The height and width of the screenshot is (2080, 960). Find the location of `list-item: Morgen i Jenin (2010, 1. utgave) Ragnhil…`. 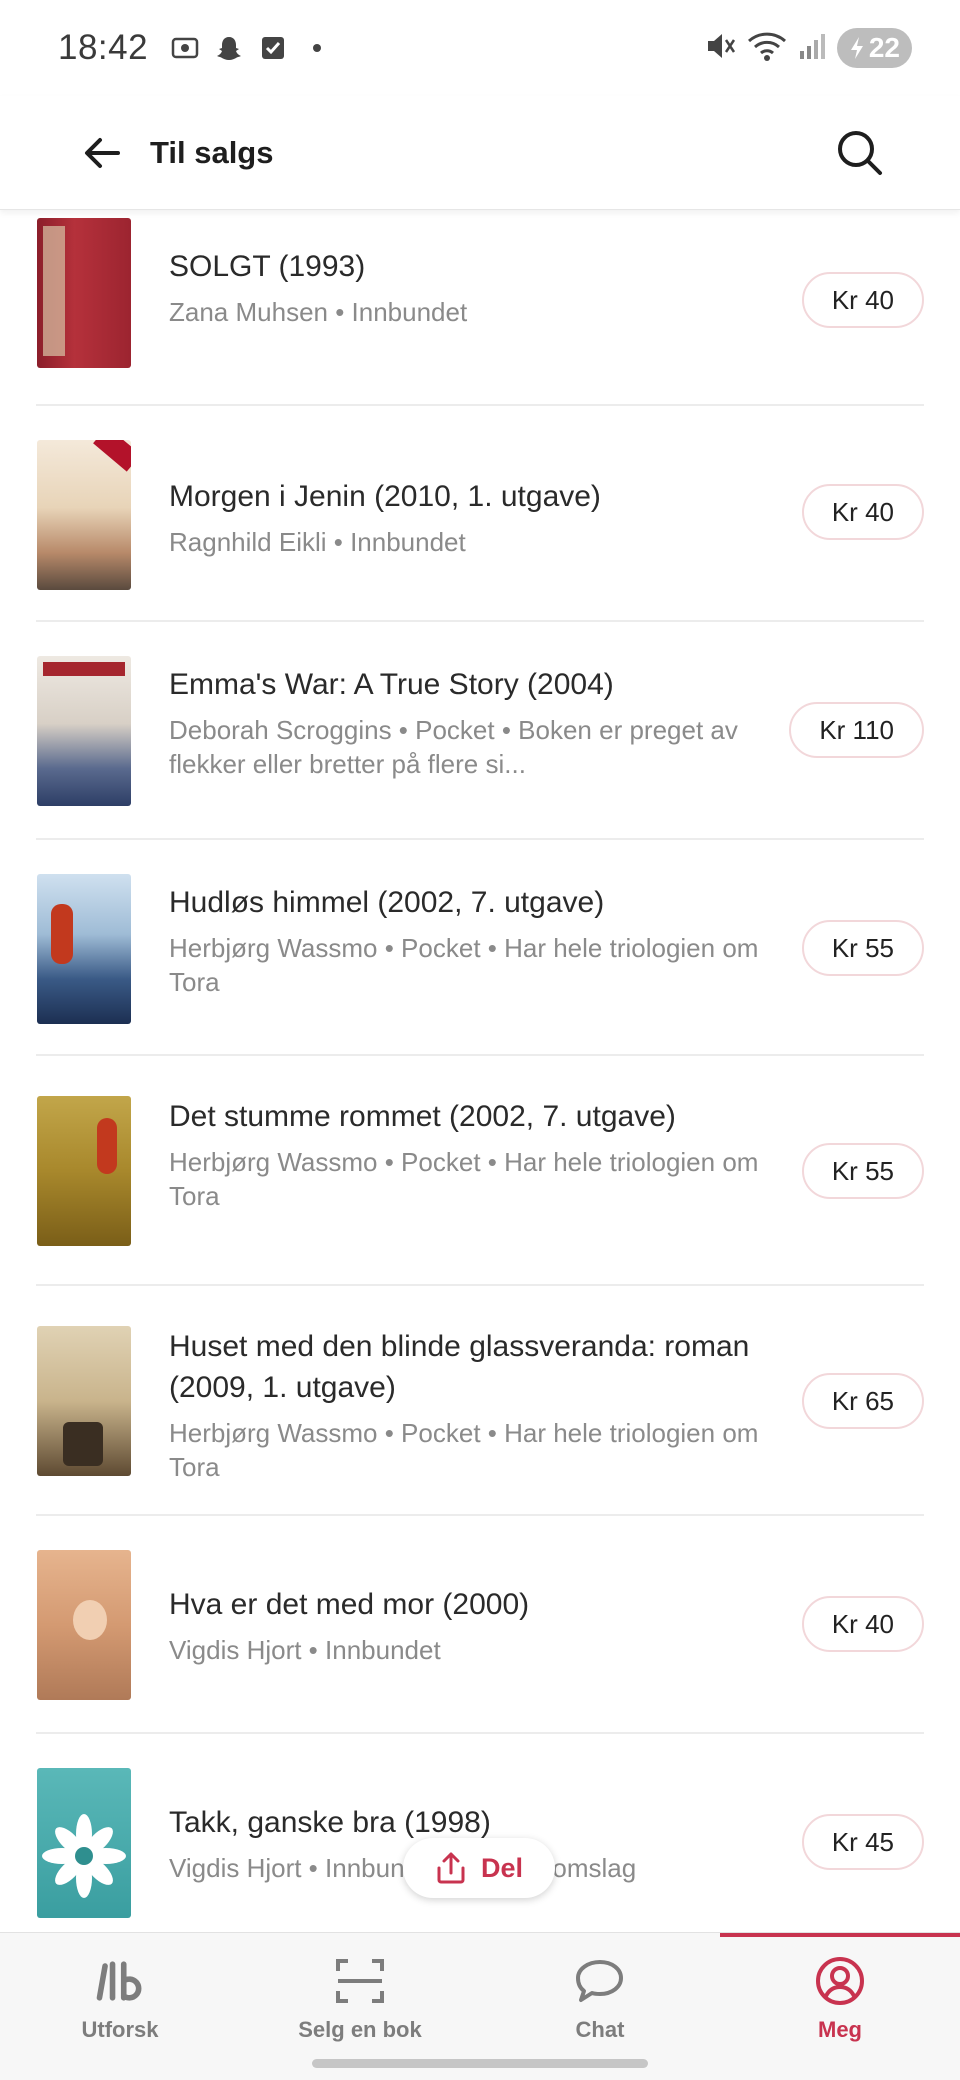

list-item: Morgen i Jenin (2010, 1. utgave) Ragnhil… is located at coordinates (480, 514).